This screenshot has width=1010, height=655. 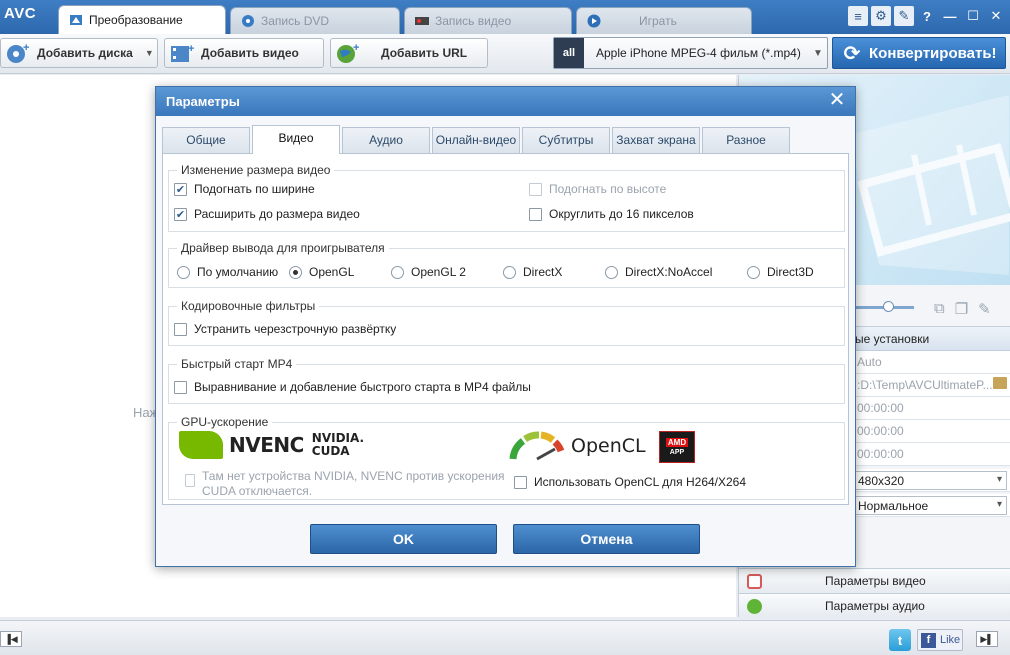 I want to click on opencl-logo: OpenCL, so click(x=577, y=446).